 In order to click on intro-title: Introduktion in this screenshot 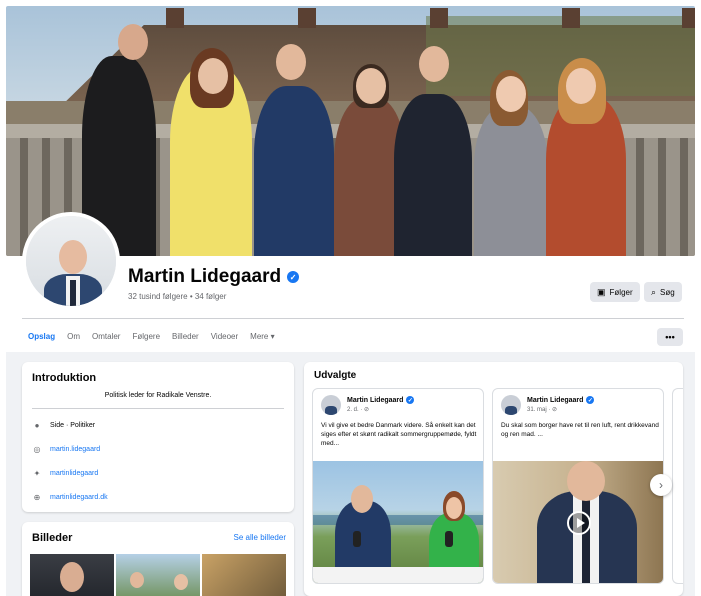, I will do `click(64, 378)`.